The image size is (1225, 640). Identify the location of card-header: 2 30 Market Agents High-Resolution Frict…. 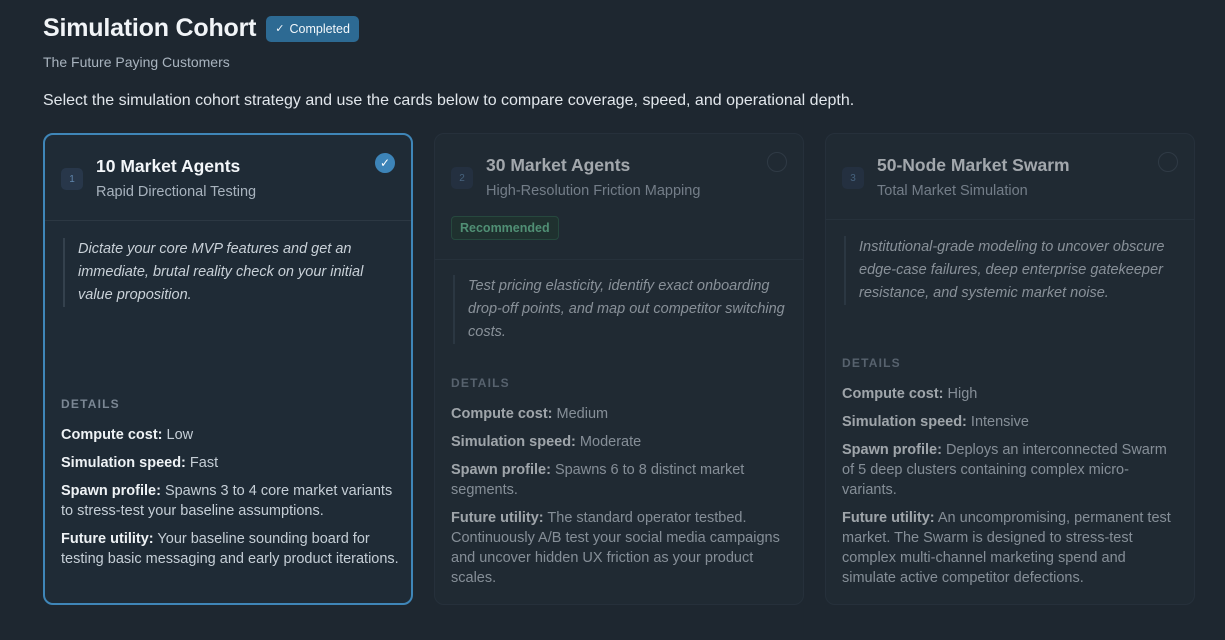
(619, 197).